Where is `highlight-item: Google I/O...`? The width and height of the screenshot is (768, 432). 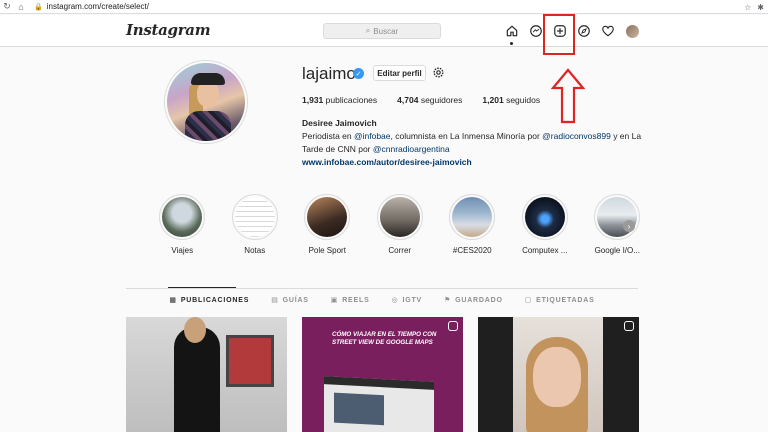 highlight-item: Google I/O... is located at coordinates (617, 224).